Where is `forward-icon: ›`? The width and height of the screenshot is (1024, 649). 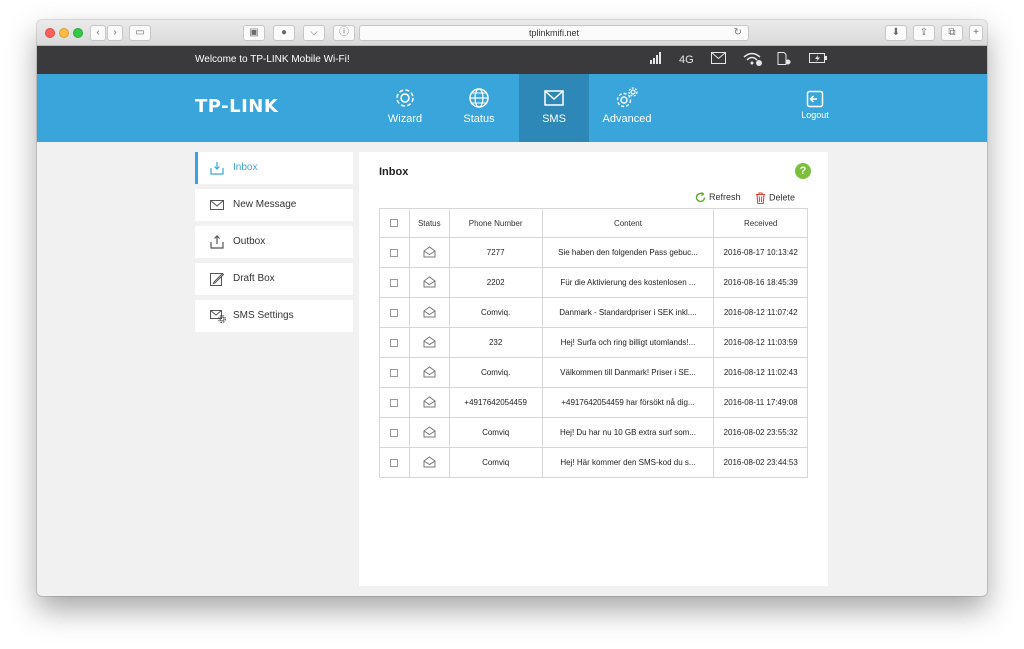
forward-icon: › is located at coordinates (115, 33).